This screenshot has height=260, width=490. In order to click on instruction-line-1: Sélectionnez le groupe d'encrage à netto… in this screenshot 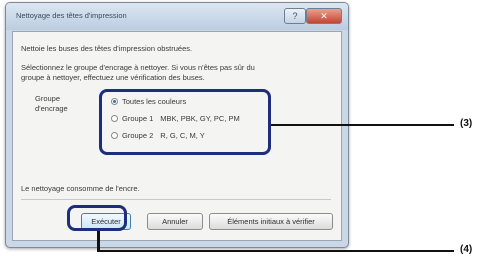, I will do `click(138, 67)`.